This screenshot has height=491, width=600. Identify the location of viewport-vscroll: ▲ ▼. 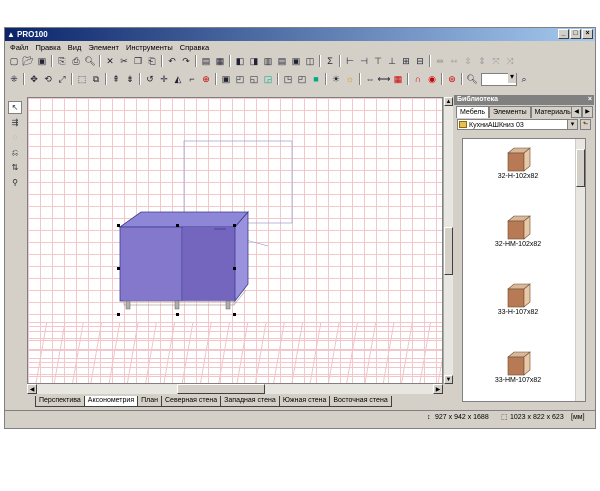
(448, 240).